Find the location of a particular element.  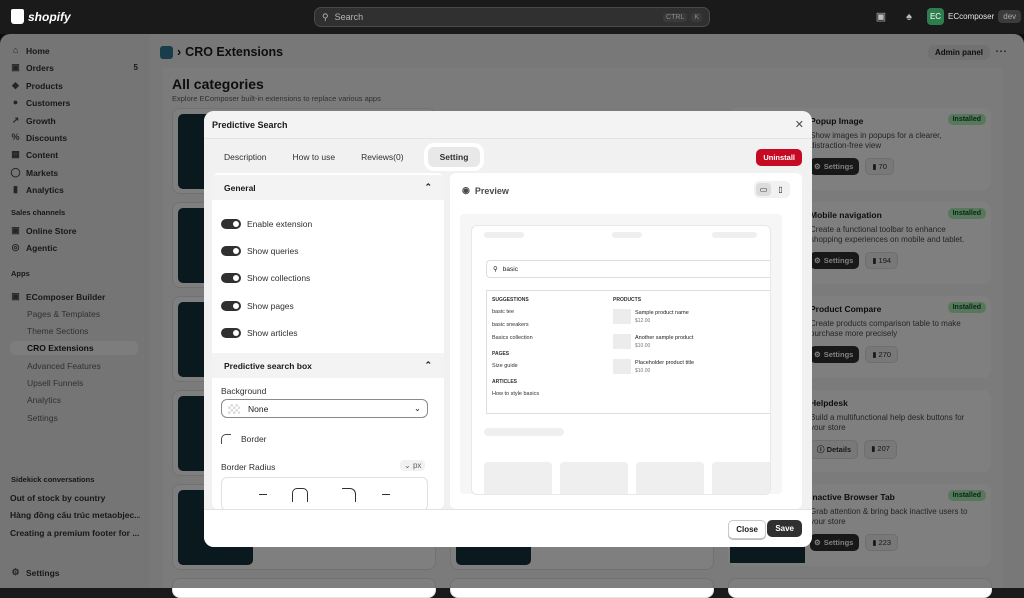

radius-none-icon is located at coordinates (263, 494).